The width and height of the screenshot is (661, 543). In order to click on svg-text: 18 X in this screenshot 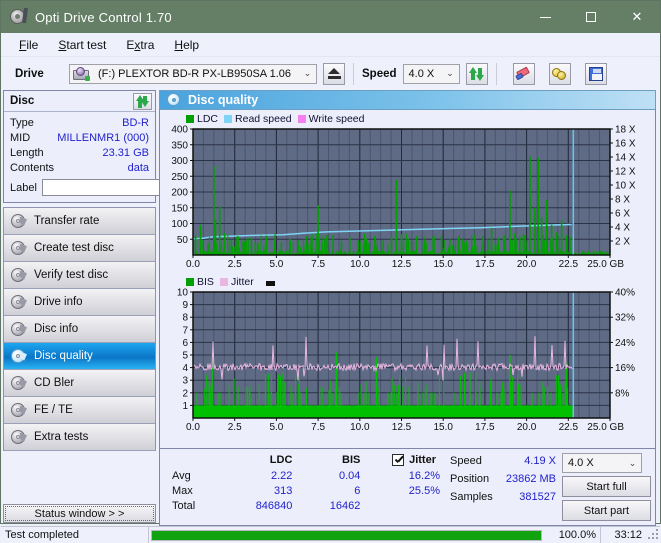, I will do `click(625, 130)`.